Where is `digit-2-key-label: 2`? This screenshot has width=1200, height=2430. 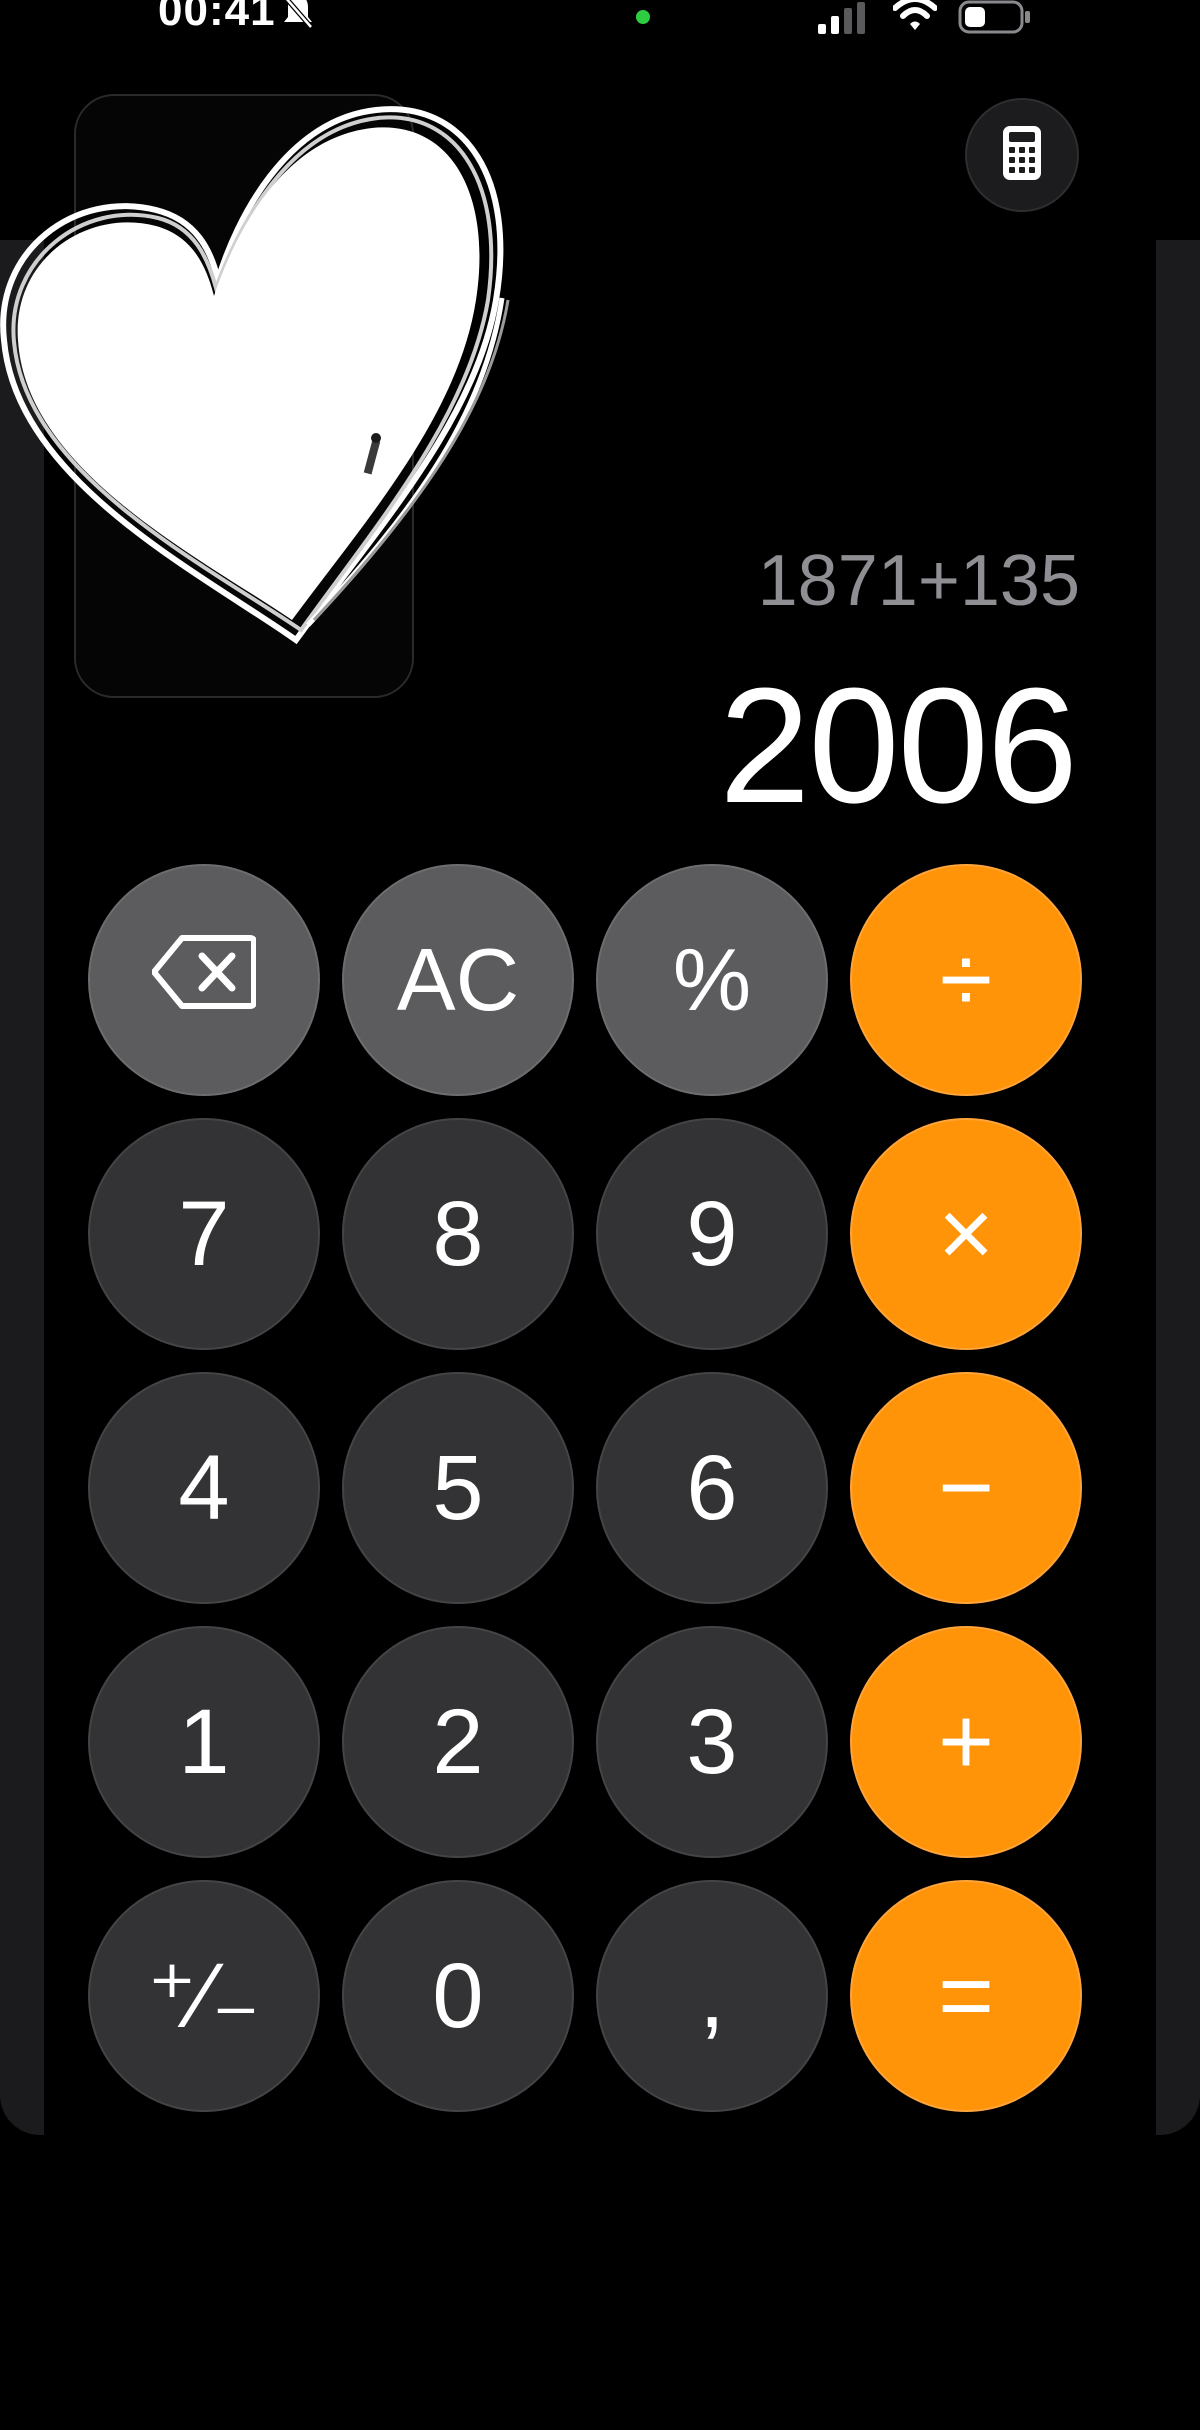
digit-2-key-label: 2 is located at coordinates (458, 1742).